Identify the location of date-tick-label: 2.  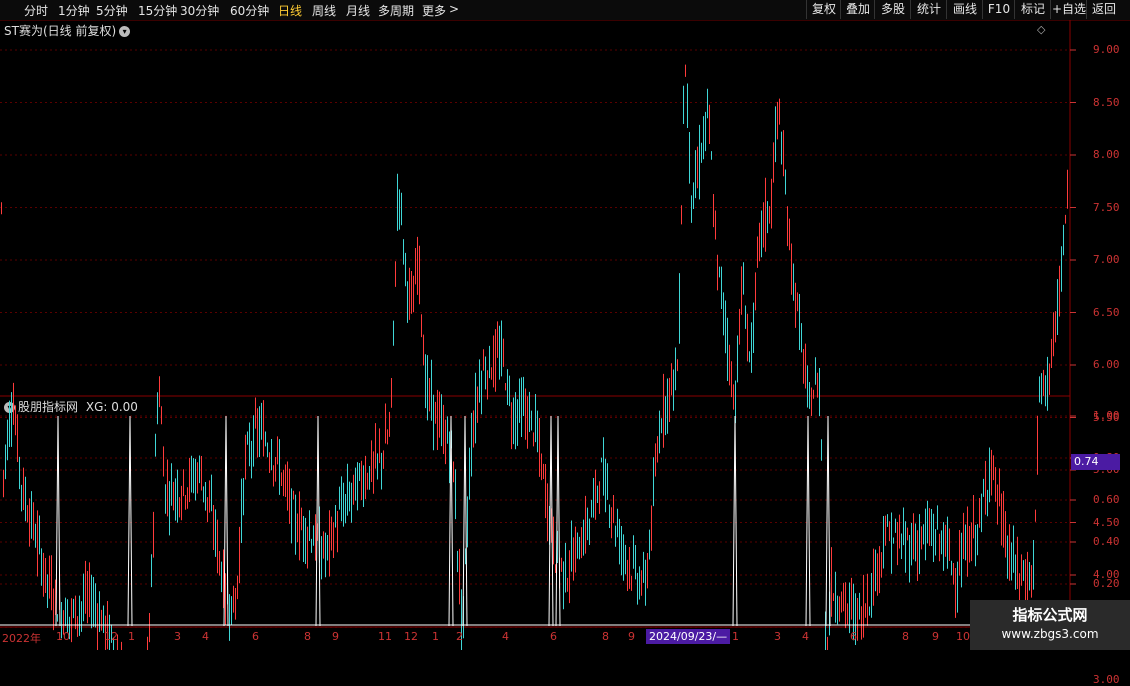
(459, 636).